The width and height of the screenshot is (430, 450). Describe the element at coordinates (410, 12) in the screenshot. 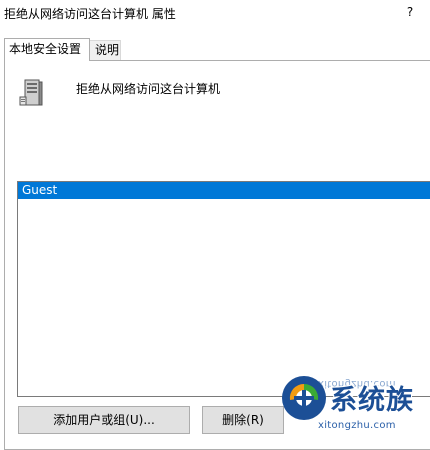

I see `help-button: ?` at that location.